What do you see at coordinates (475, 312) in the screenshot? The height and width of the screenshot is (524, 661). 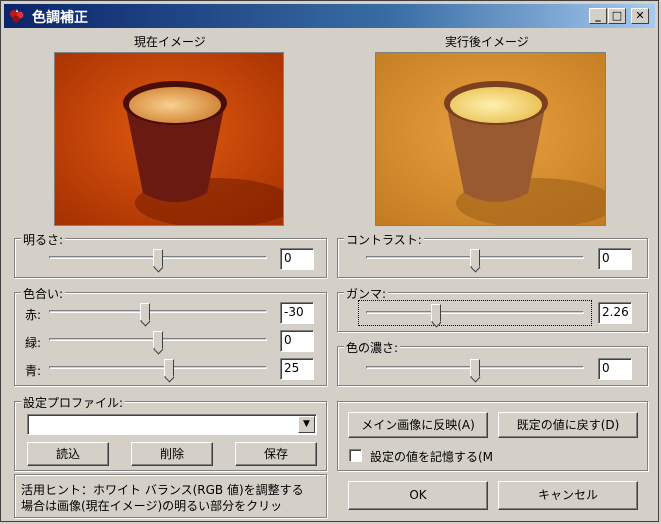 I see `gamma-slider` at bounding box center [475, 312].